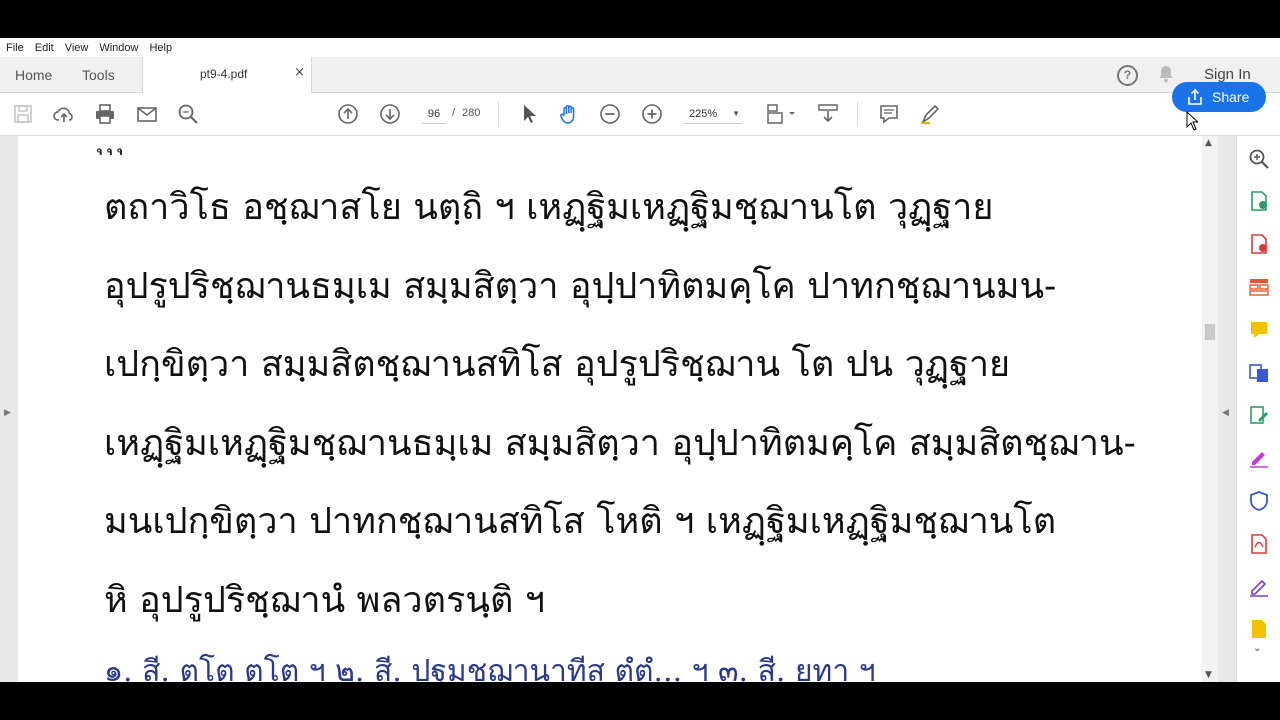  Describe the element at coordinates (930, 114) in the screenshot. I see `highlighter-icon` at that location.